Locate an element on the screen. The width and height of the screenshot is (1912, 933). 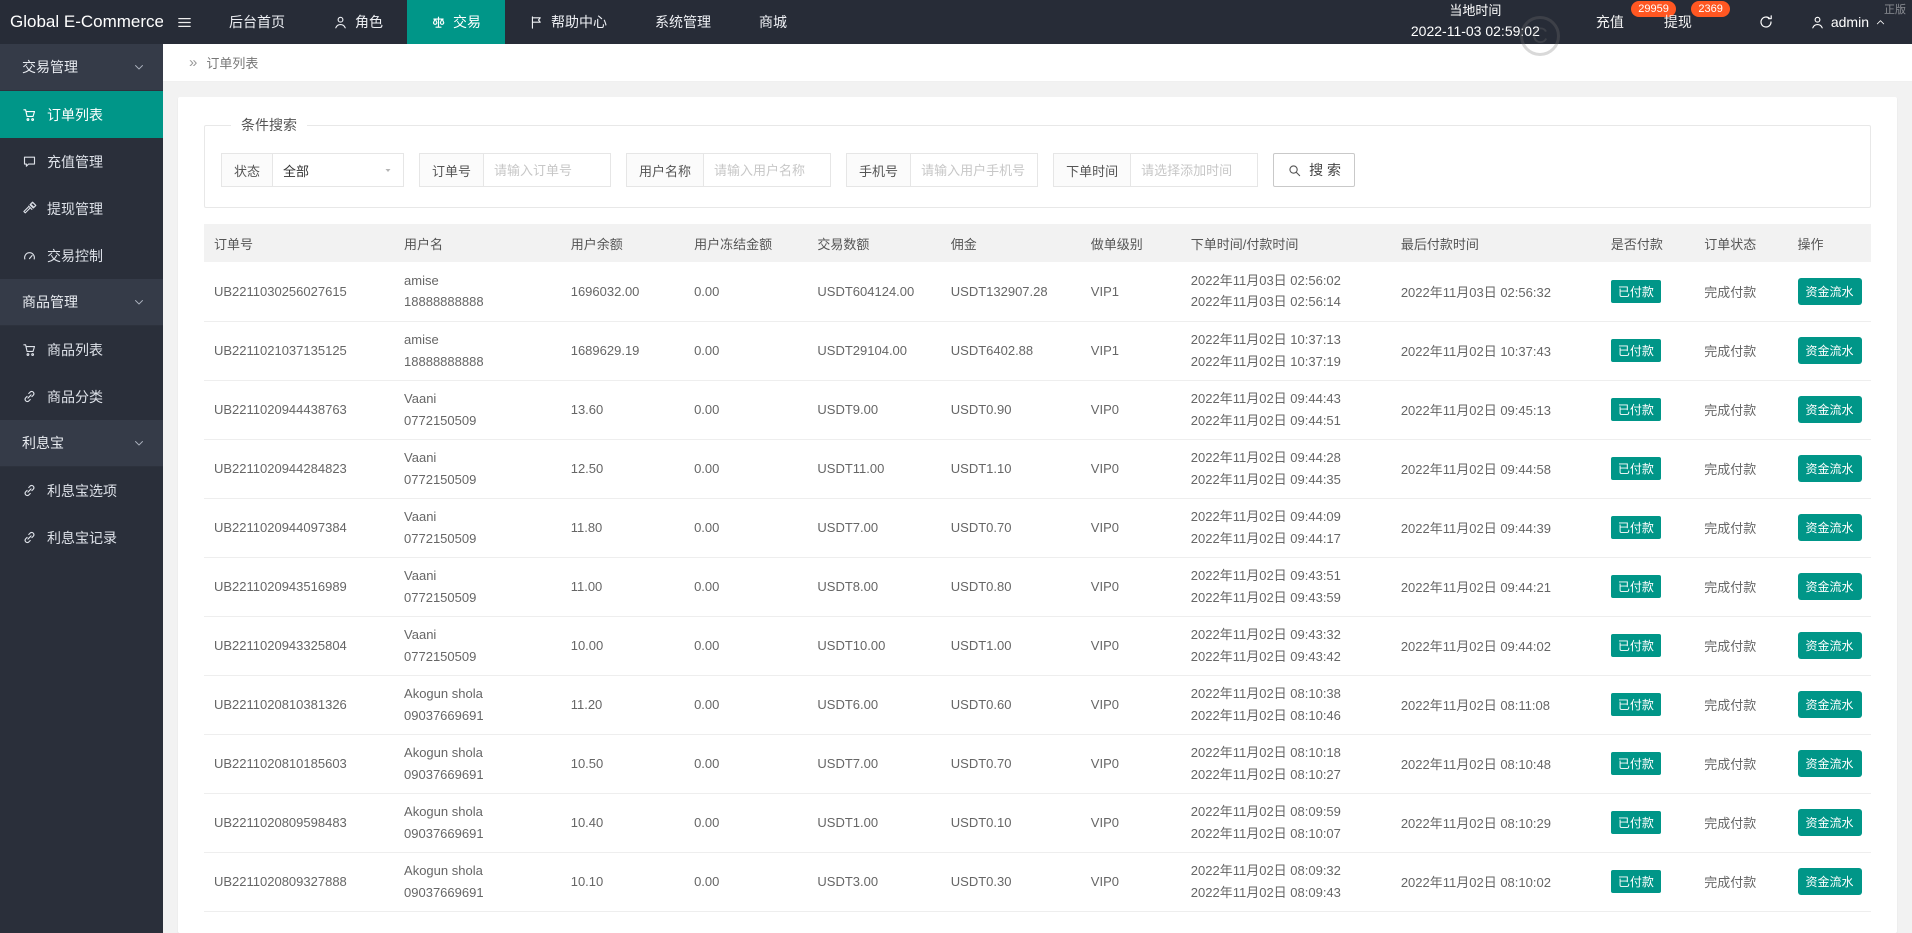
sidebar-item-利息宝记录: 利息宝记录 is located at coordinates (81, 537).